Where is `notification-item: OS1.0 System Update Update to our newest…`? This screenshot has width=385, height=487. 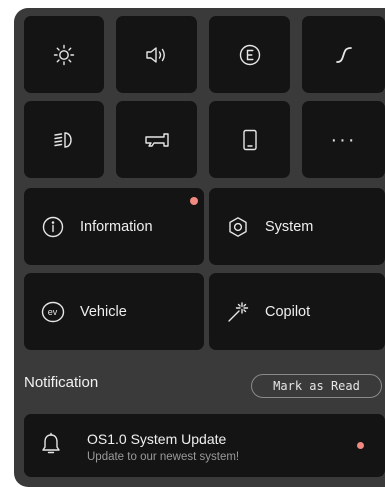
notification-item: OS1.0 System Update Update to our newest… is located at coordinates (204, 445).